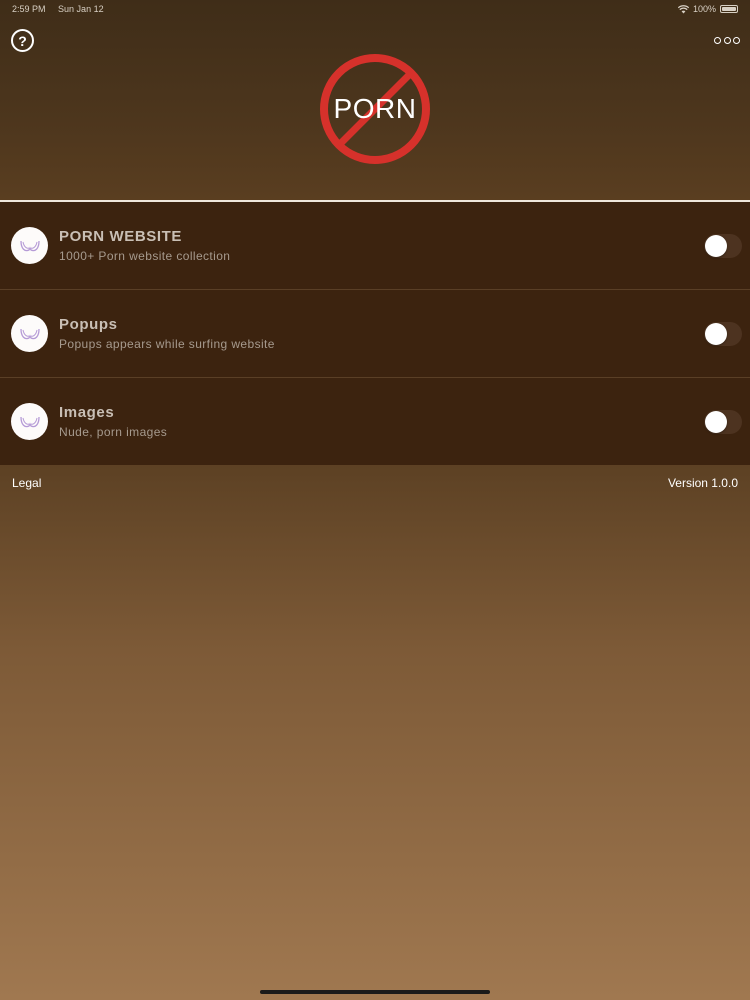 This screenshot has width=750, height=1000. Describe the element at coordinates (375, 485) in the screenshot. I see `footer: Legal Version 1.0.0` at that location.